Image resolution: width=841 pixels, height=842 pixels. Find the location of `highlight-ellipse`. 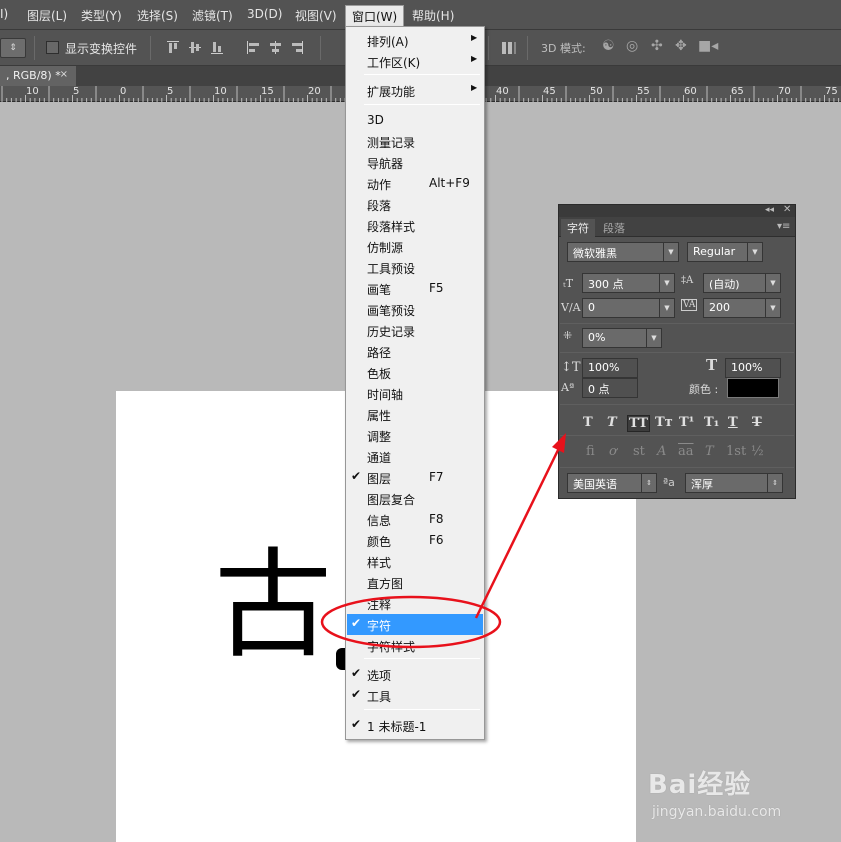

highlight-ellipse is located at coordinates (411, 622).